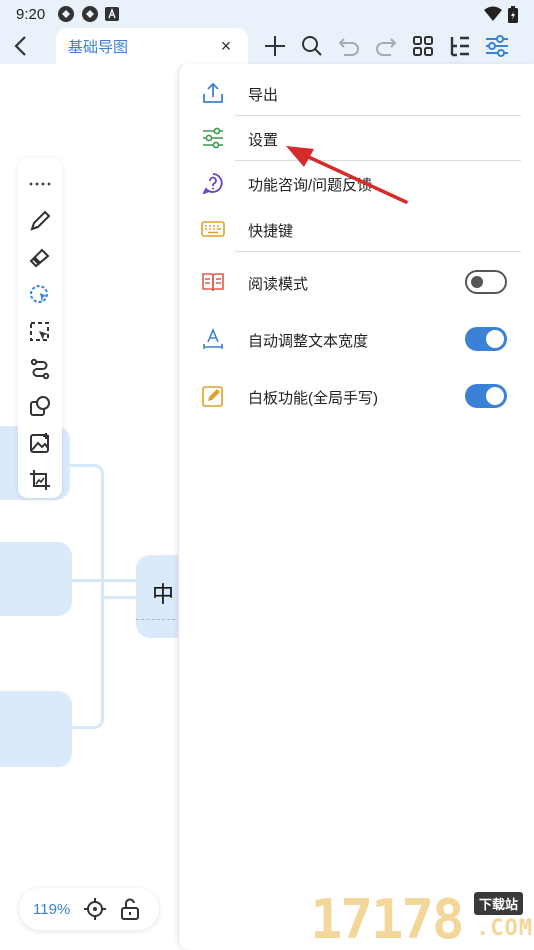 Image resolution: width=534 pixels, height=950 pixels. I want to click on menu-item-export: 导出, so click(356, 93).